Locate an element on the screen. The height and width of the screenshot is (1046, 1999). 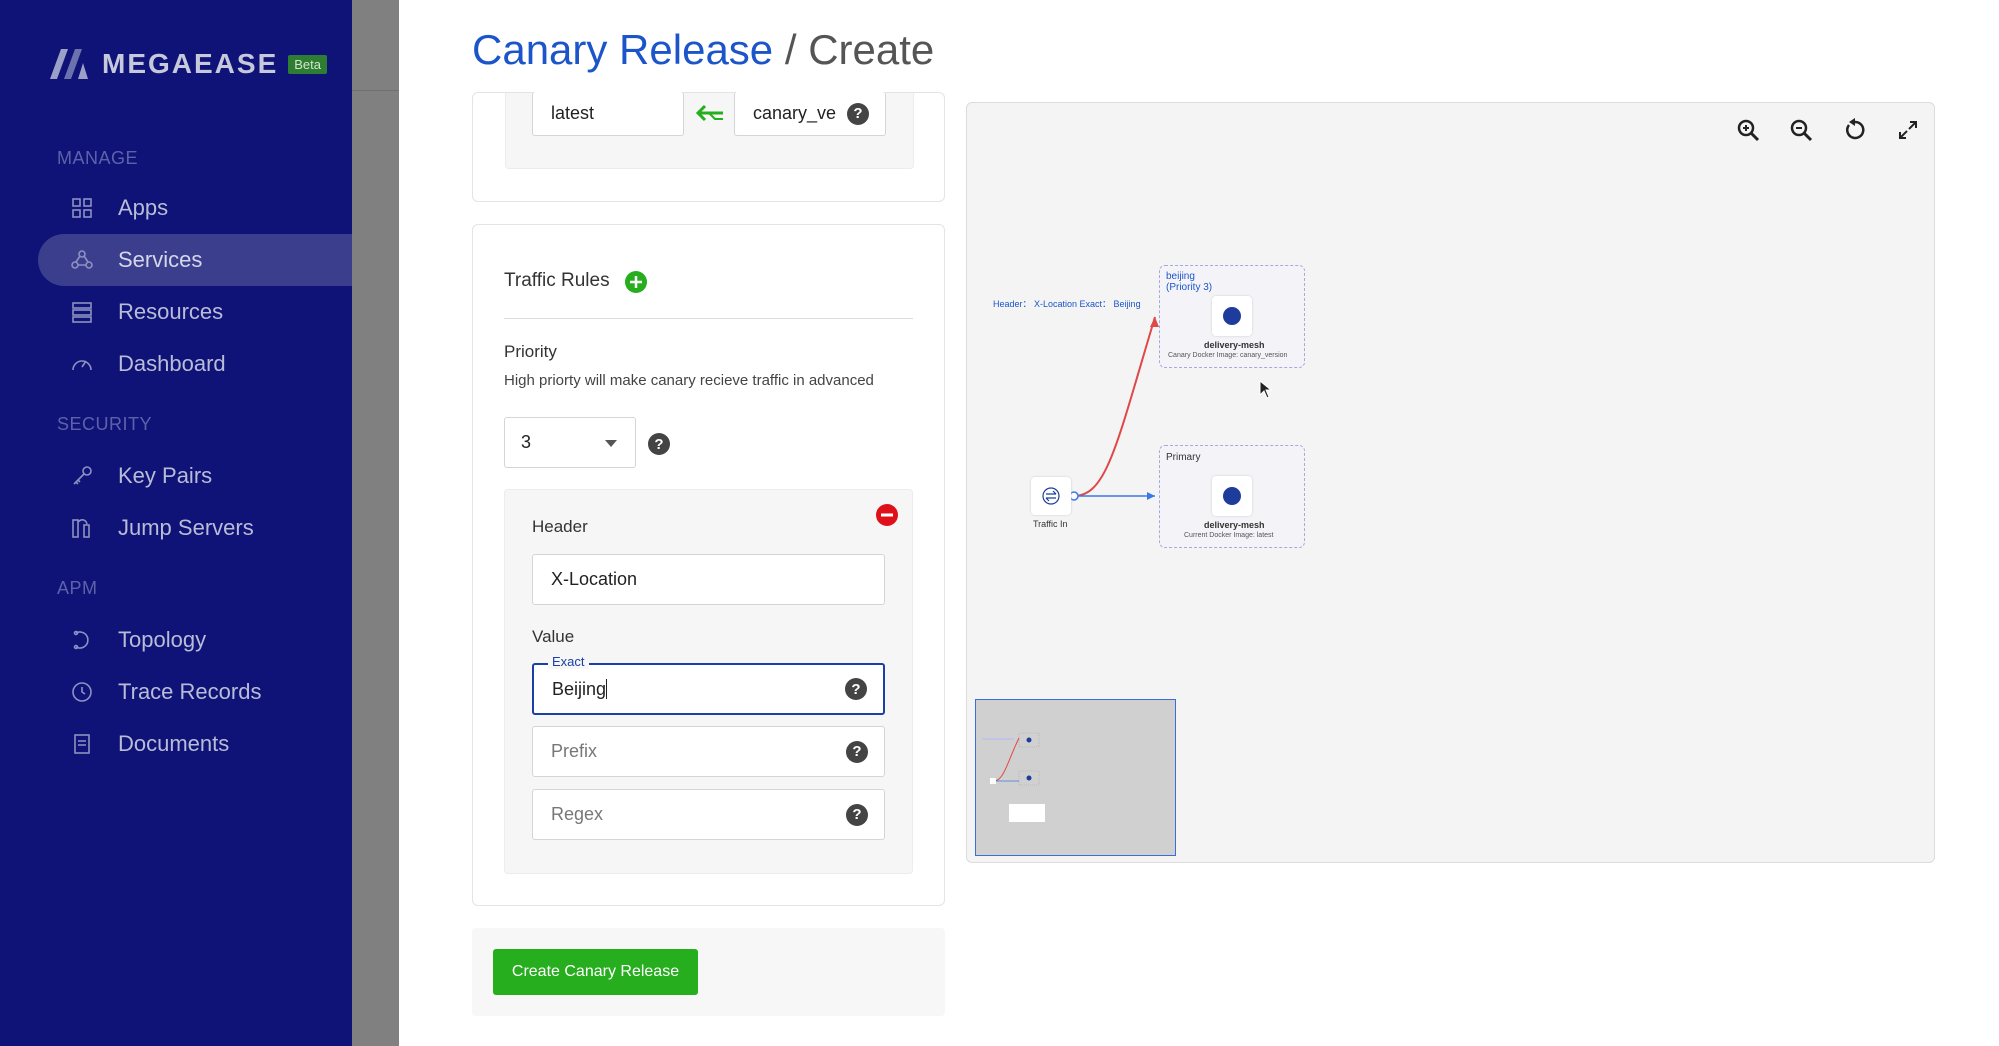
sidebar-item-label: Jump Servers is located at coordinates (186, 527).